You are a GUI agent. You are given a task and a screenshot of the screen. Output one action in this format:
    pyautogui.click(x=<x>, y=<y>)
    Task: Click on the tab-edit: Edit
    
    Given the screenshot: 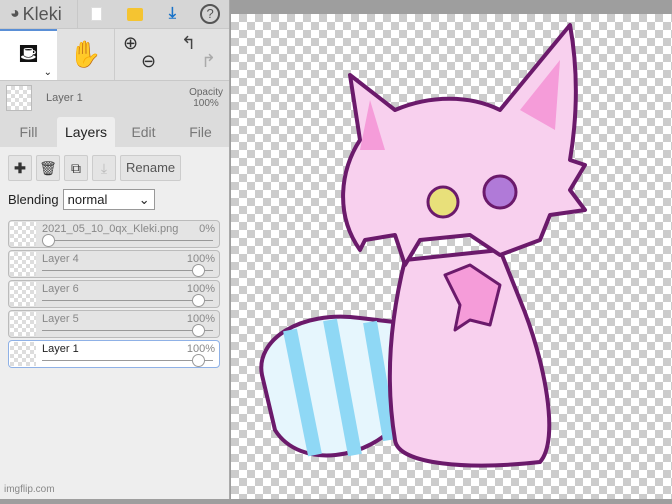 What is the action you would take?
    pyautogui.click(x=143, y=132)
    